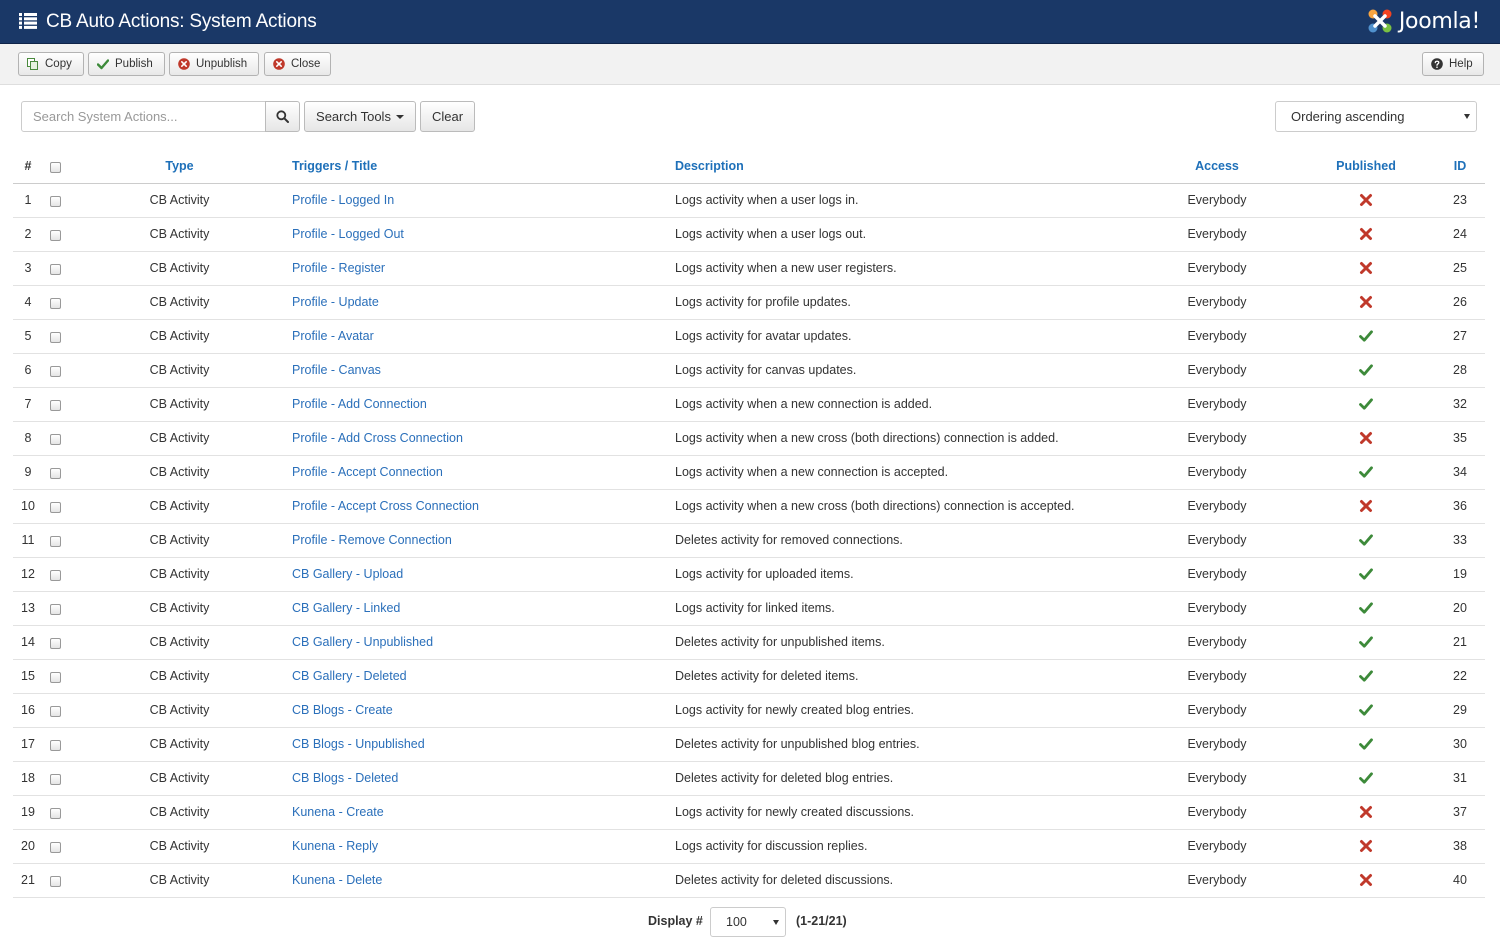  I want to click on clear-label: Clear, so click(447, 116).